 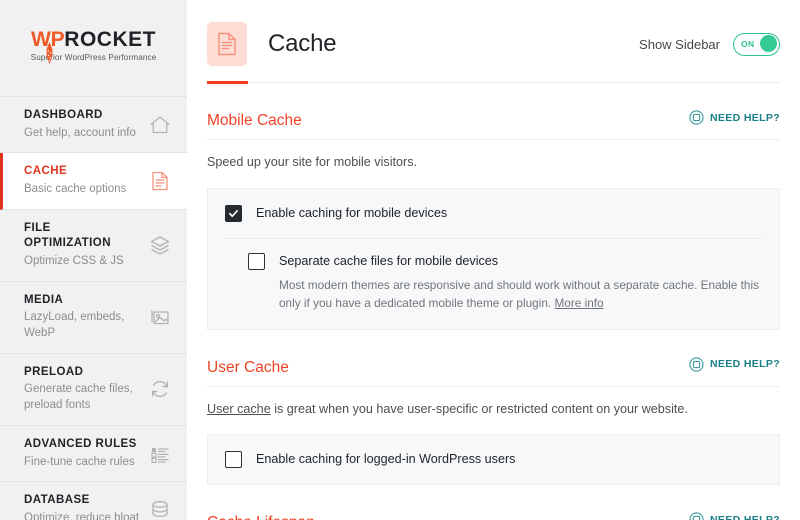 What do you see at coordinates (254, 120) in the screenshot?
I see `section-title: Mobile Cache` at bounding box center [254, 120].